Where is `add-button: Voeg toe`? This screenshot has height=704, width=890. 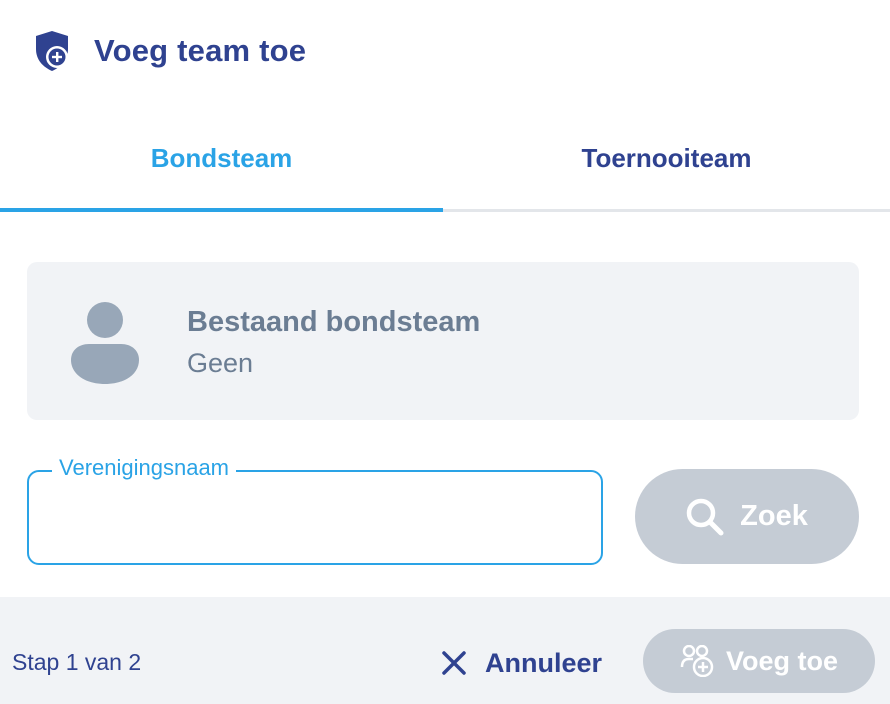 add-button: Voeg toe is located at coordinates (759, 661).